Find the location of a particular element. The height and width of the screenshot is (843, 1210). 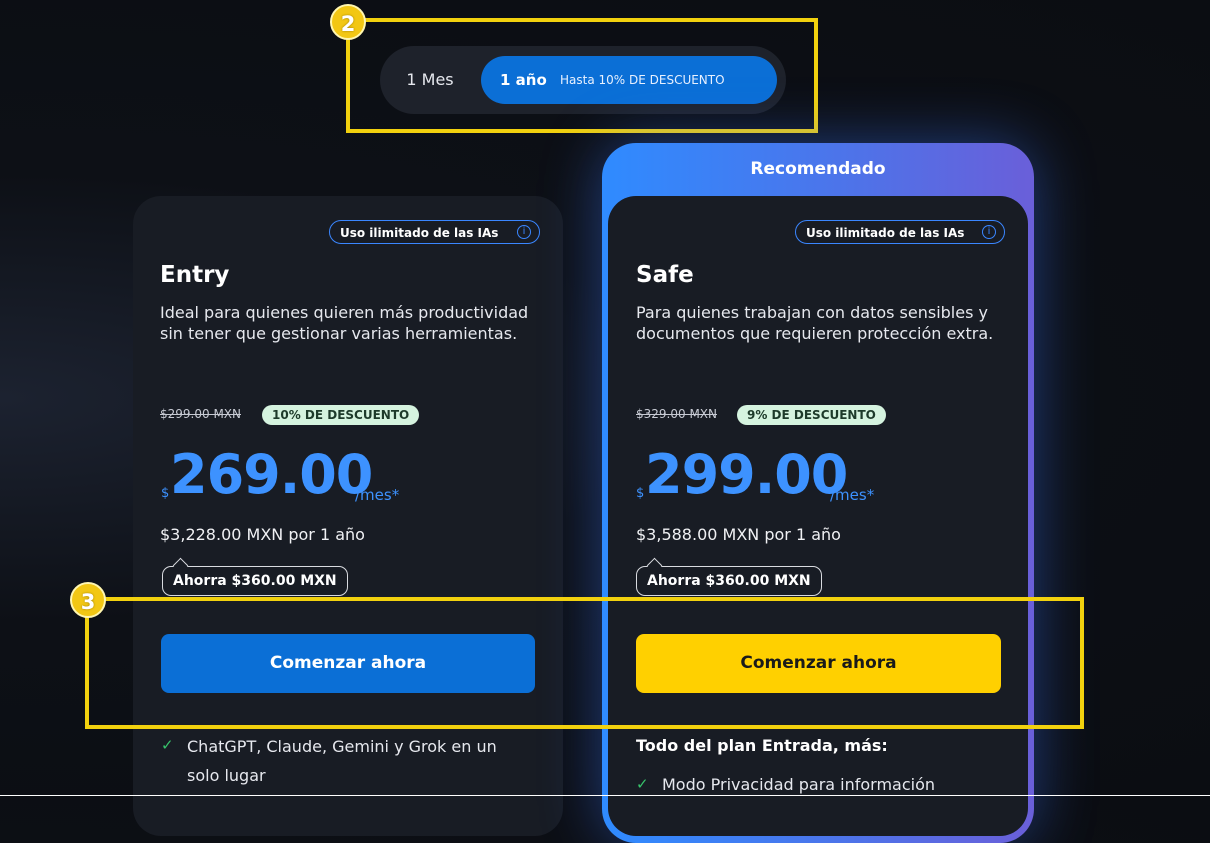

includes-heading: Todo del plan Entrada, más: is located at coordinates (762, 745).